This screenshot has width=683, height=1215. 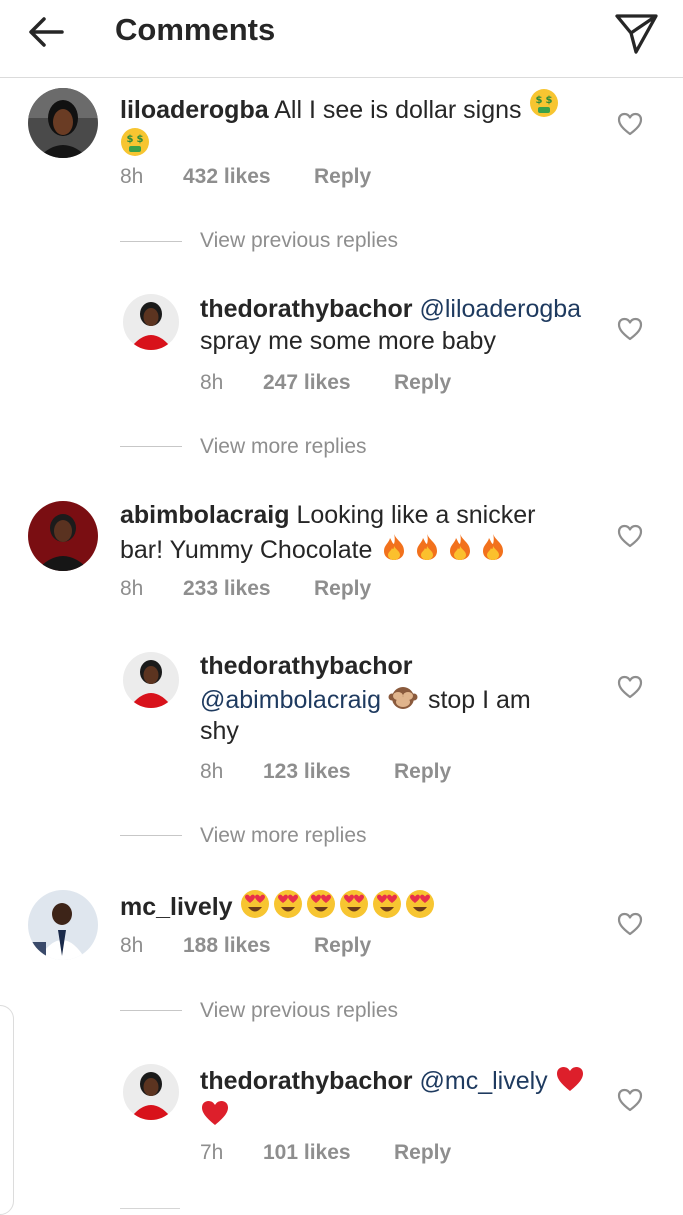 What do you see at coordinates (416, 515) in the screenshot?
I see `comment-body: Looking like a snicker` at bounding box center [416, 515].